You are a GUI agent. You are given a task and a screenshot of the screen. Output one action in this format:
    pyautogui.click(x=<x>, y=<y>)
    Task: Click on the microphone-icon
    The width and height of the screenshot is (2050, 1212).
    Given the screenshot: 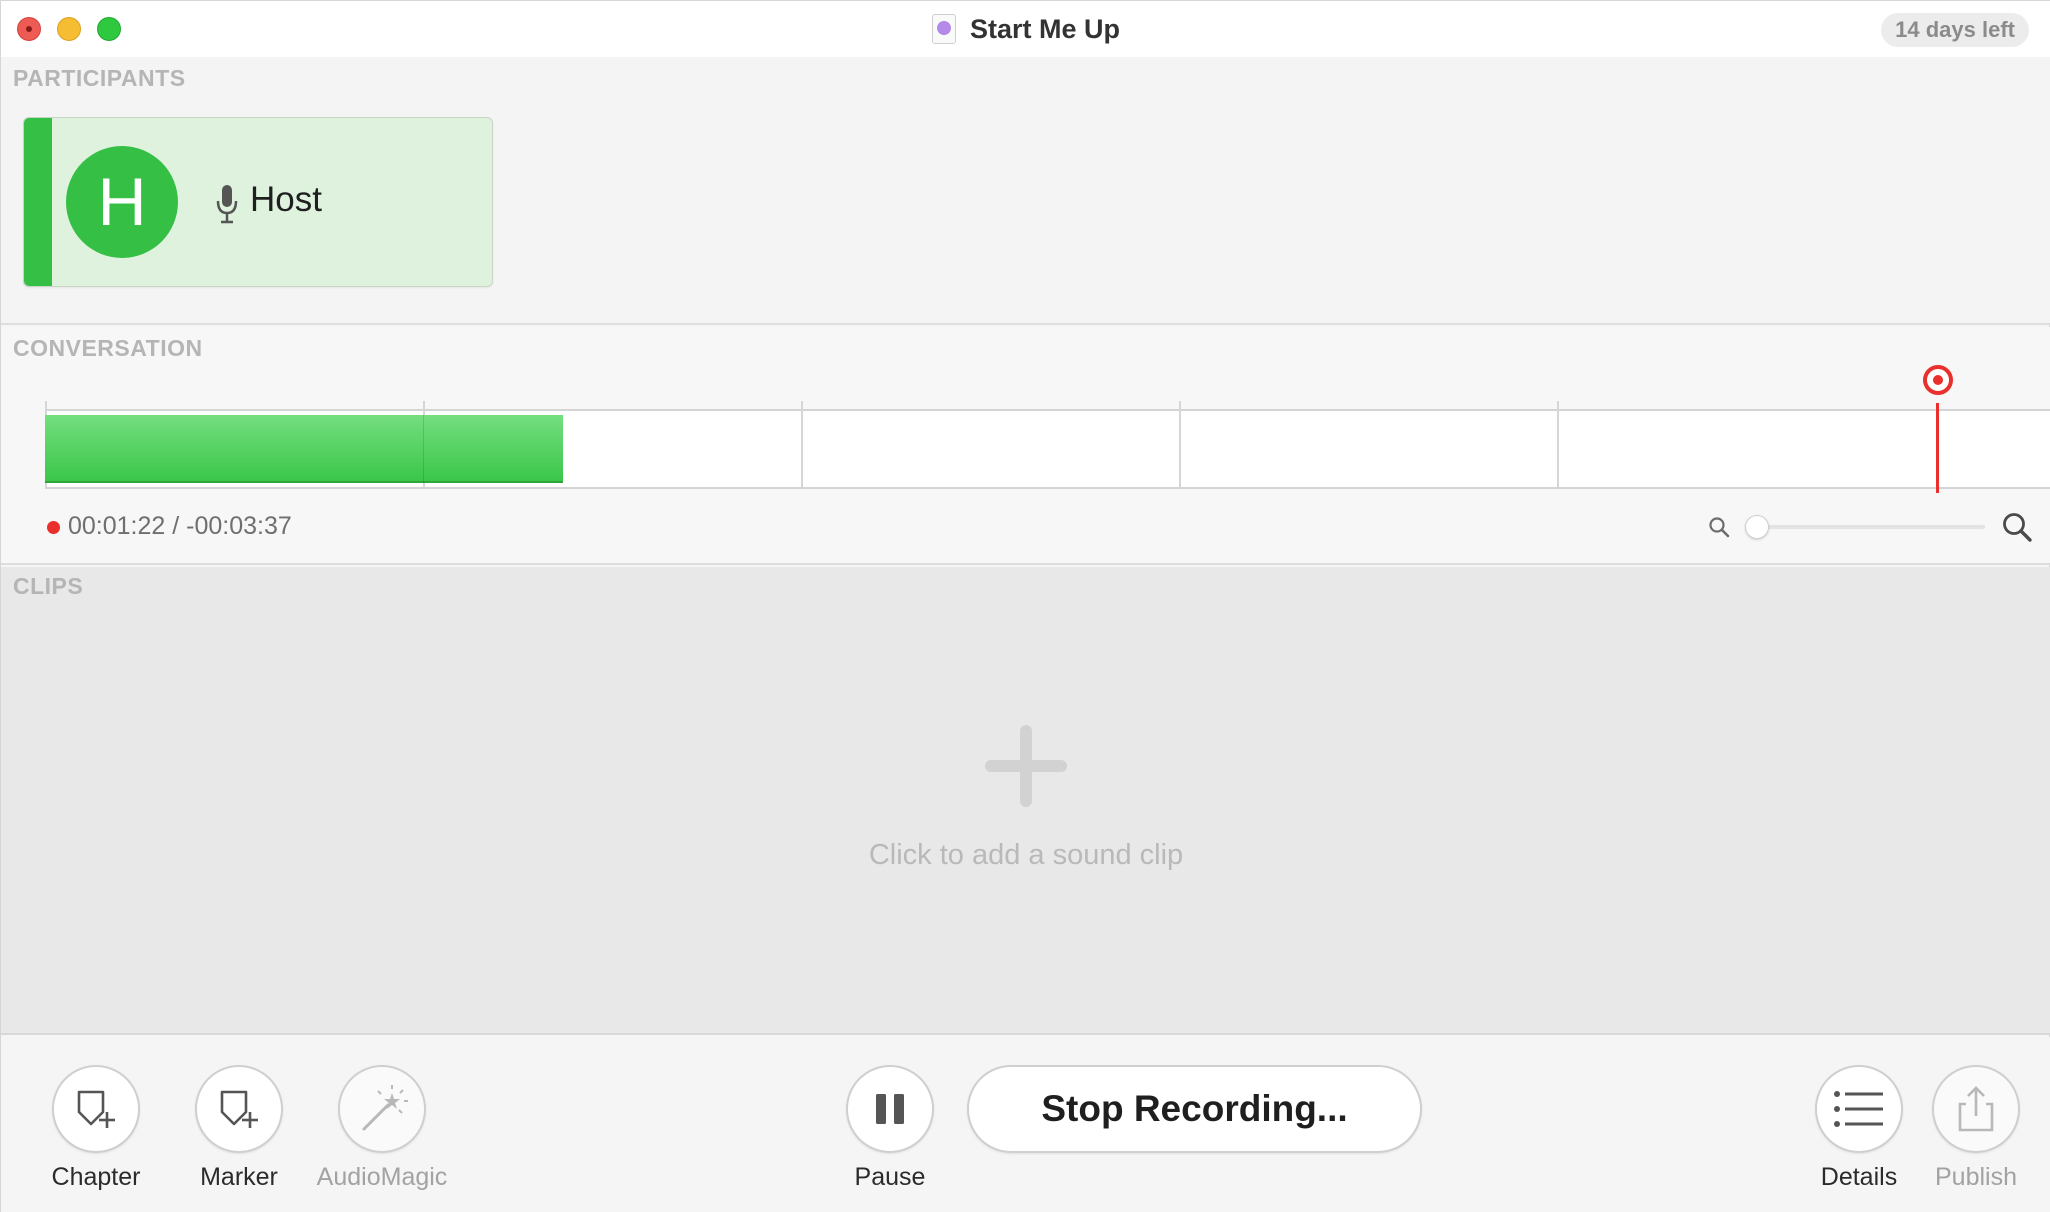 What is the action you would take?
    pyautogui.click(x=227, y=204)
    